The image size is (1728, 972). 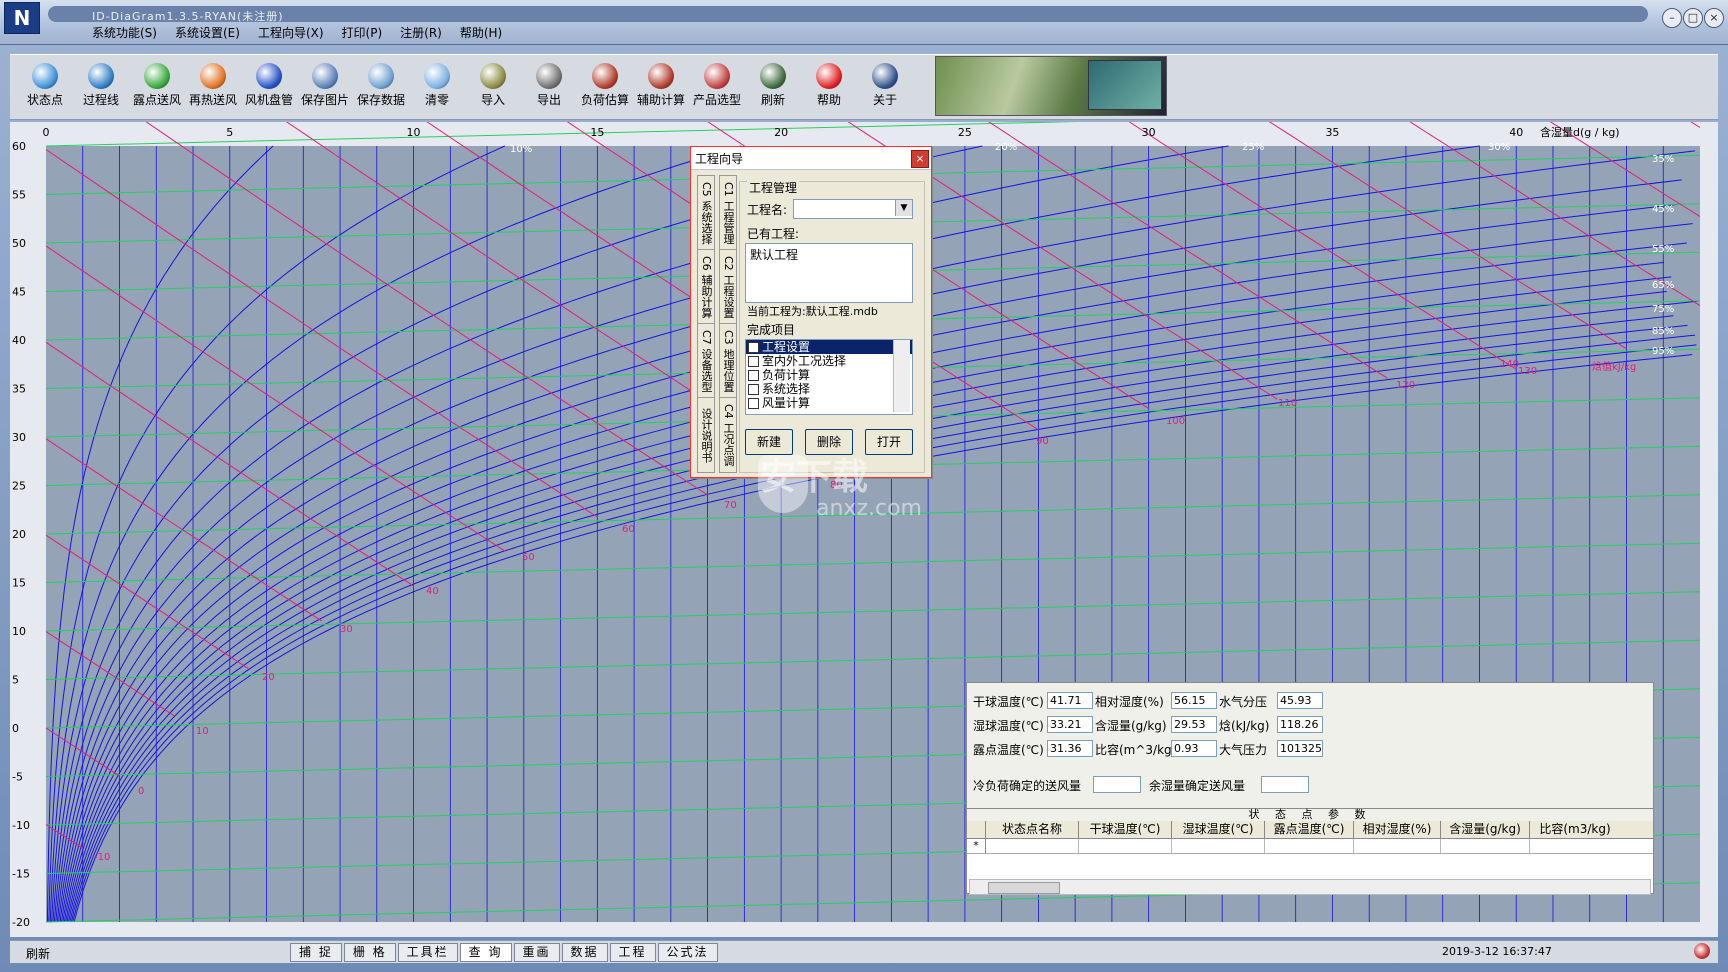 I want to click on completed-item: 负荷计算, so click(x=829, y=375).